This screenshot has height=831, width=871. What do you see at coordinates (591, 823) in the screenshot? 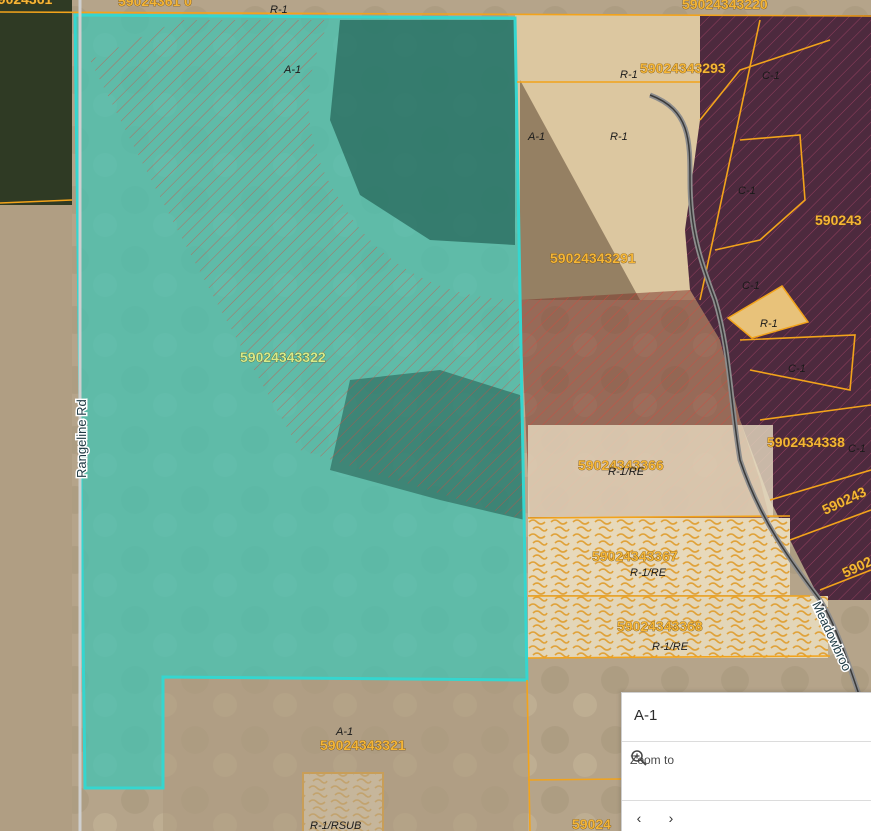
I see `parcel-label-bottom: 59024` at bounding box center [591, 823].